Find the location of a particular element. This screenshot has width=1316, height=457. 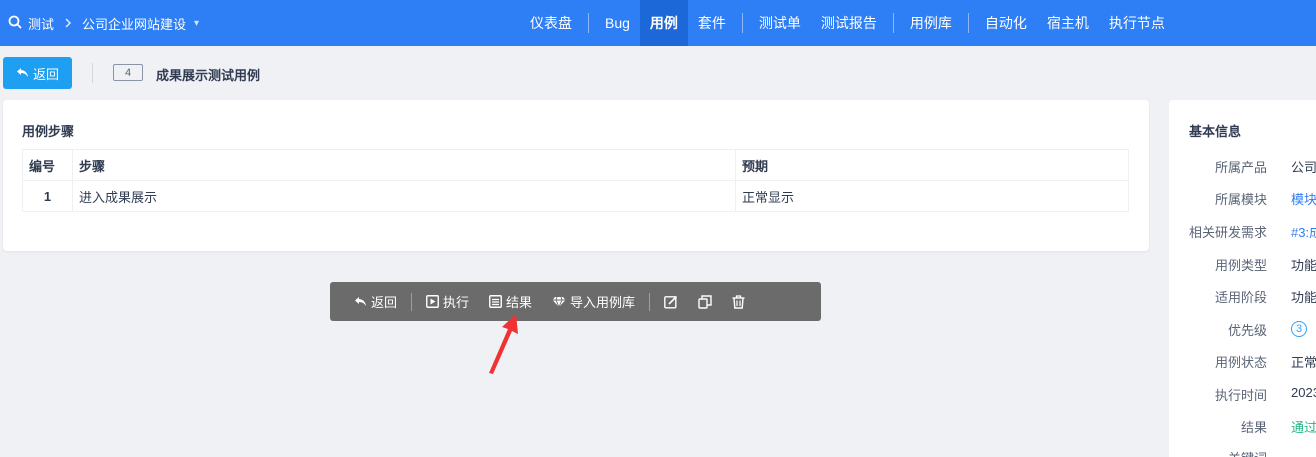

table-header-row: 编号 步骤 预期 is located at coordinates (575, 165).